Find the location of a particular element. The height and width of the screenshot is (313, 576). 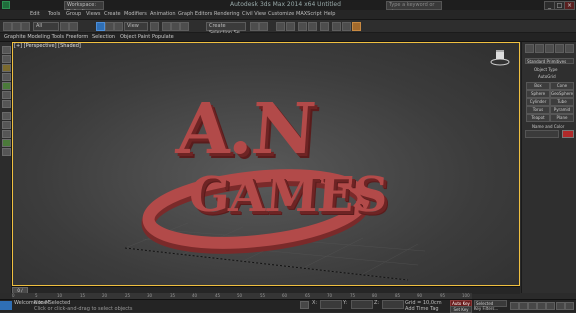

material-editor-icon is located at coordinates (324, 26).